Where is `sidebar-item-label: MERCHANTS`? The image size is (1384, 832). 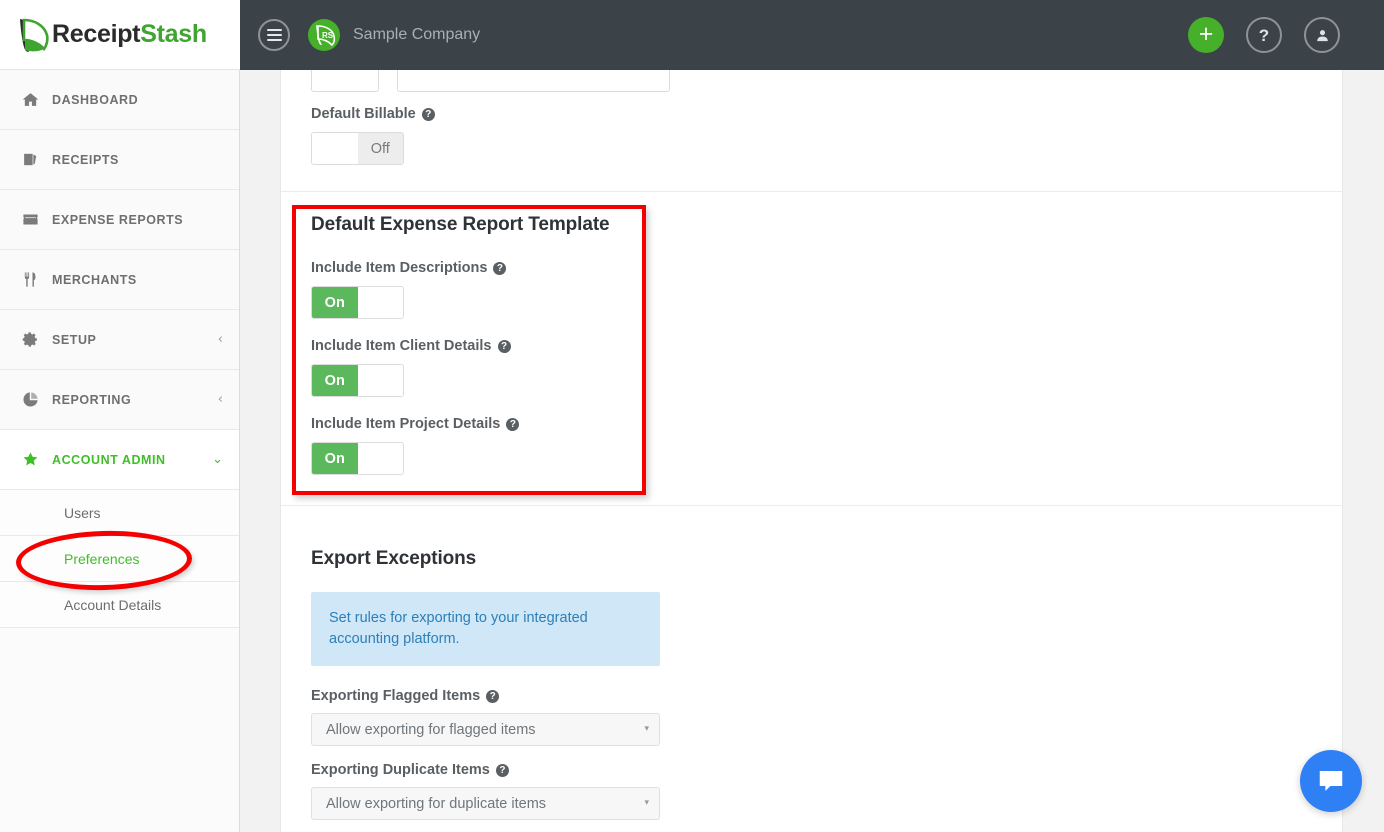
sidebar-item-label: MERCHANTS is located at coordinates (94, 279).